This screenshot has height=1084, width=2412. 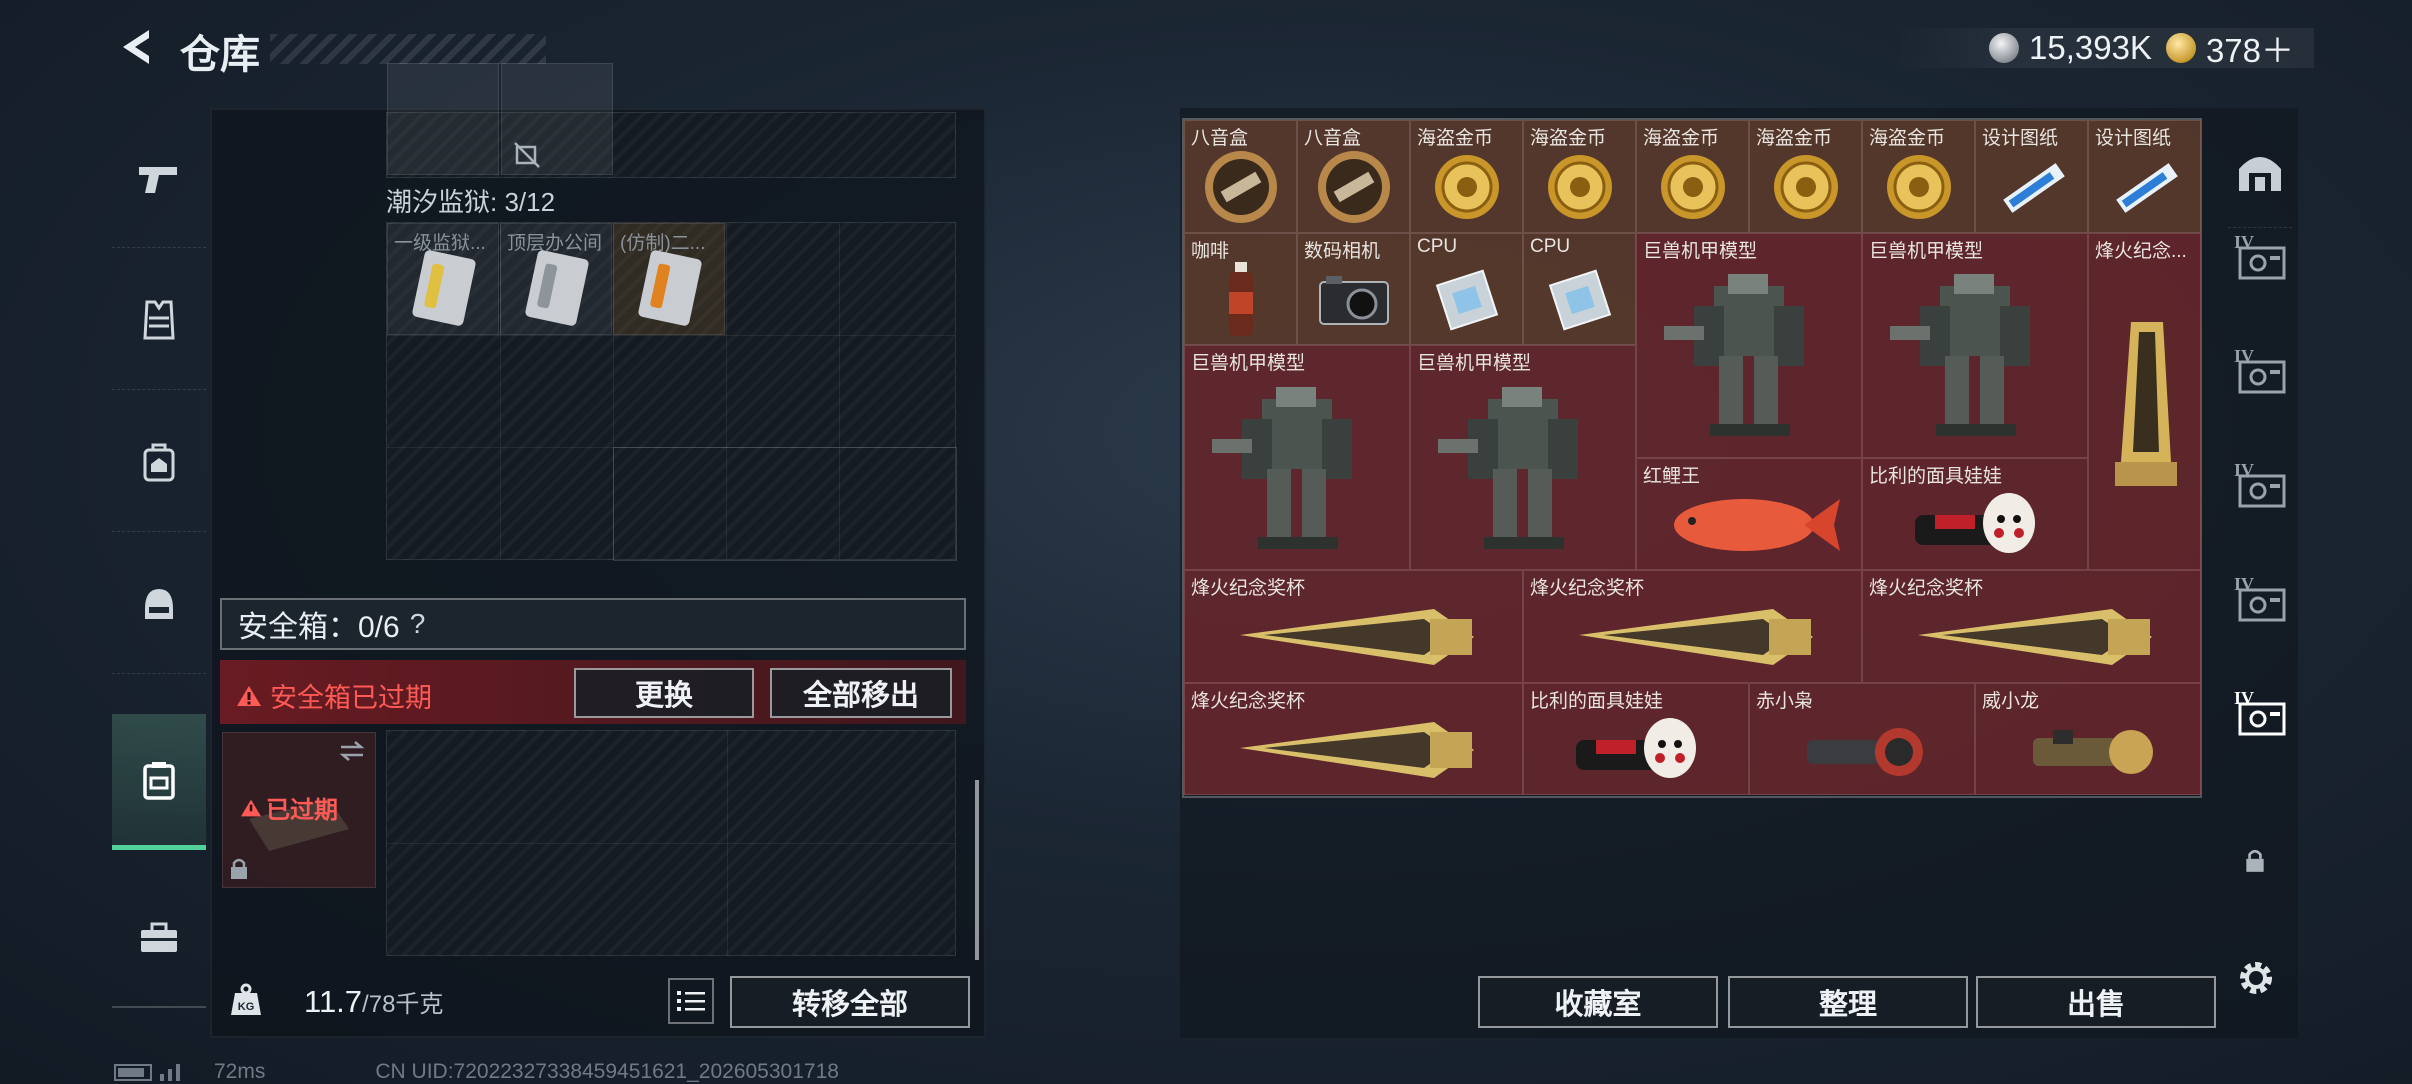 I want to click on stash-item-figure-red: 赤小枭, so click(x=1862, y=738).